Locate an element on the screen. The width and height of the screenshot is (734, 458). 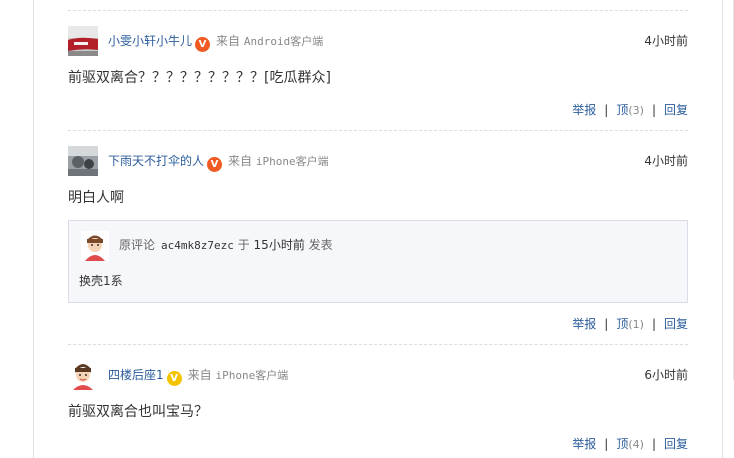
quote-header: 原评论 ac4mk8z7ezc 于 15小时前 发表 is located at coordinates (226, 245).